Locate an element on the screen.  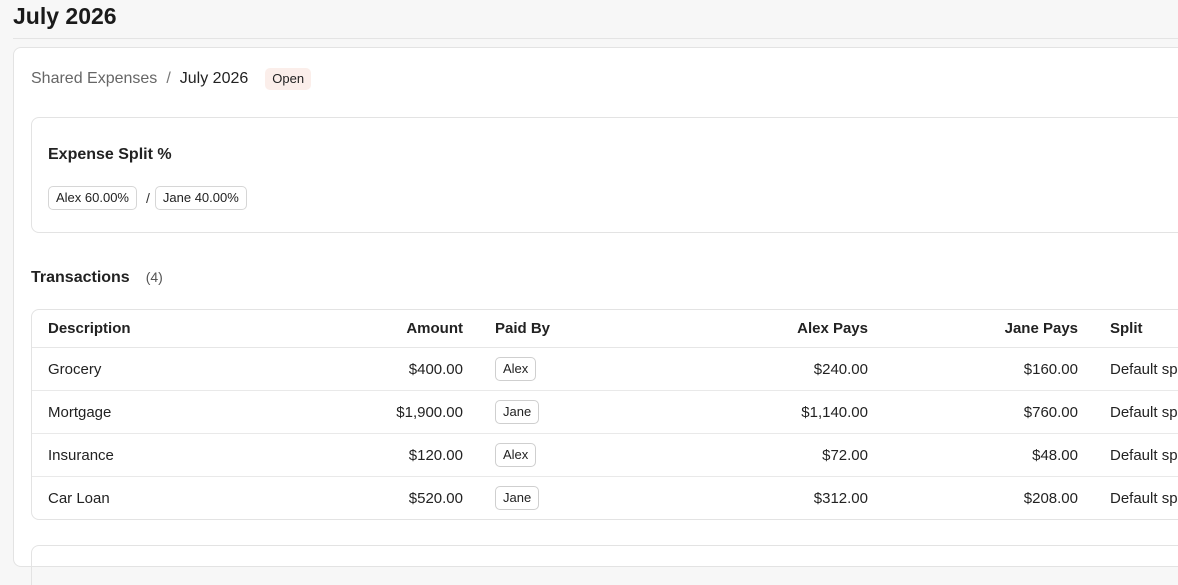
cell-description: Car Loan is located at coordinates (79, 498).